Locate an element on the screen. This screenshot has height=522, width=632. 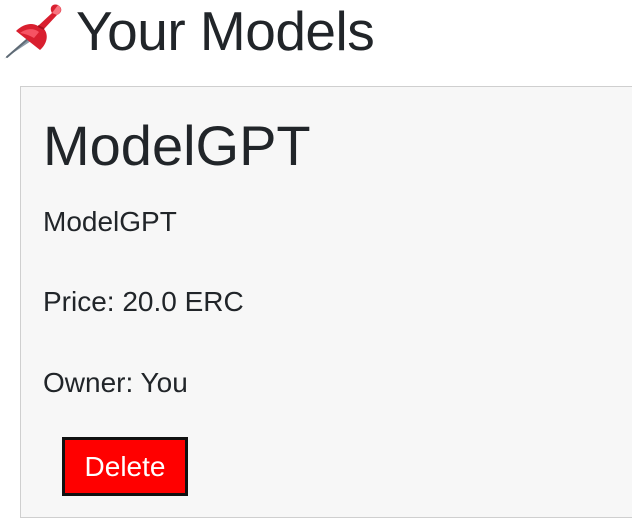
model-title: ModelGPT is located at coordinates (177, 145).